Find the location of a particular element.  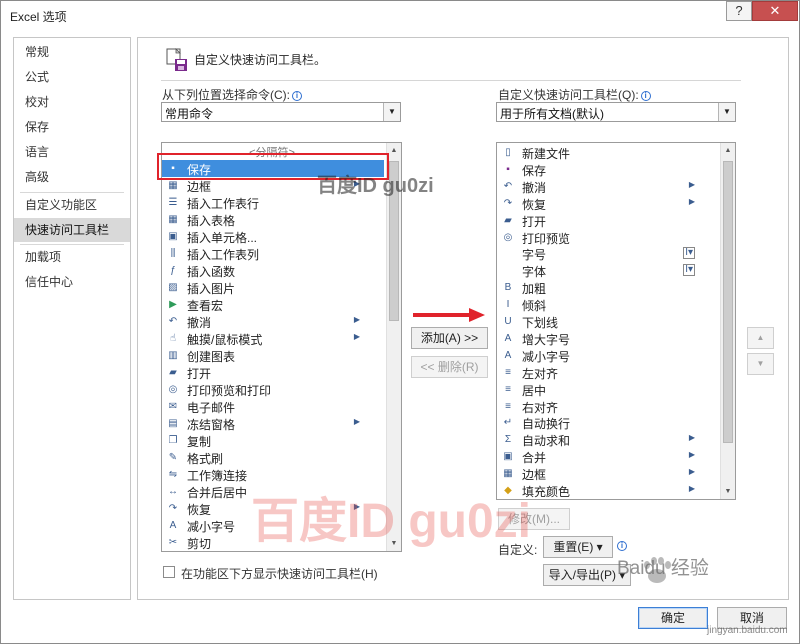

nav-item-customize-ribbon: 自定义功能区 is located at coordinates (72, 205).